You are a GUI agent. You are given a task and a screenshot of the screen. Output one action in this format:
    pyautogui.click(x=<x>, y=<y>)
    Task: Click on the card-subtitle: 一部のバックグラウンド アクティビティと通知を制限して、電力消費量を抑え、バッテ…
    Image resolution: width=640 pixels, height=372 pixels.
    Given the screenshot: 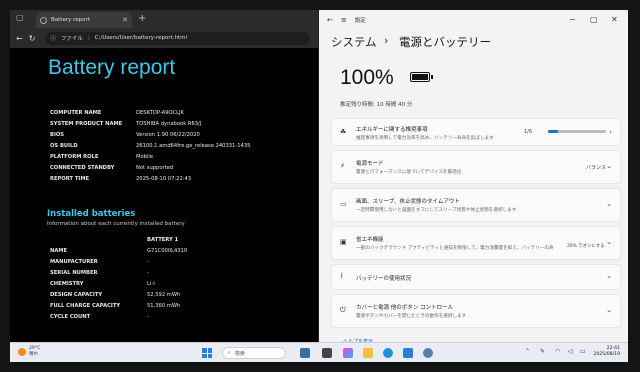 What is the action you would take?
    pyautogui.click(x=455, y=248)
    